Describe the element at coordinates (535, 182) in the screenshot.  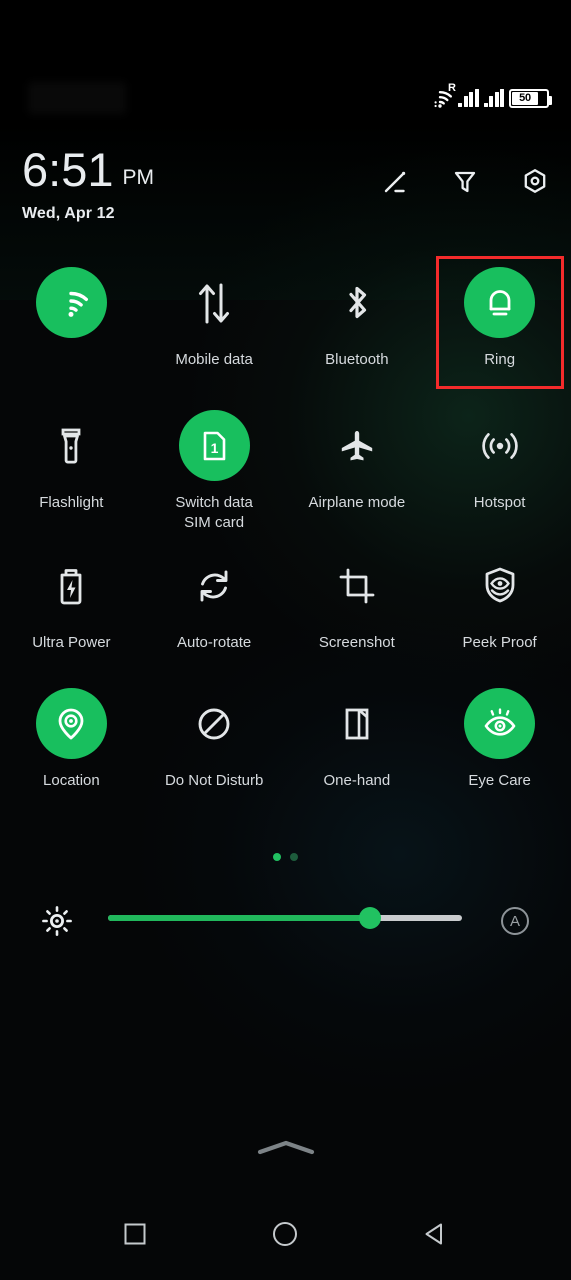
I see `settings-gear-icon` at that location.